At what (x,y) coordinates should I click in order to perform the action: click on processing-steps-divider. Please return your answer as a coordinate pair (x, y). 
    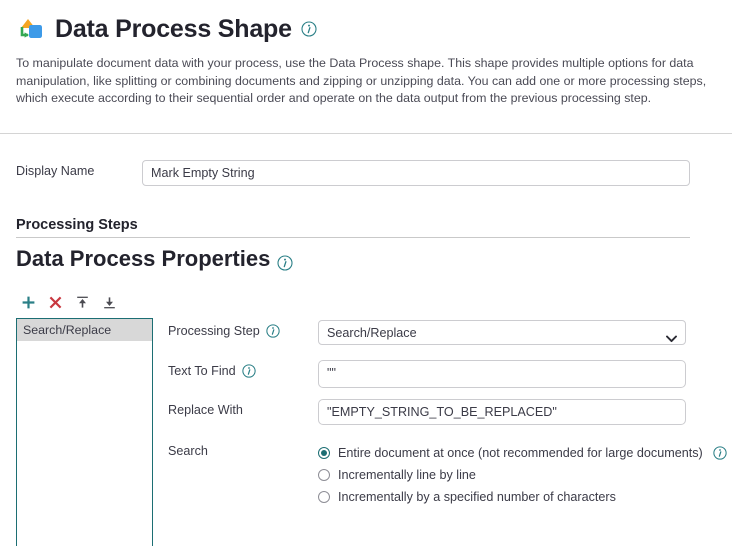
    Looking at the image, I should click on (353, 237).